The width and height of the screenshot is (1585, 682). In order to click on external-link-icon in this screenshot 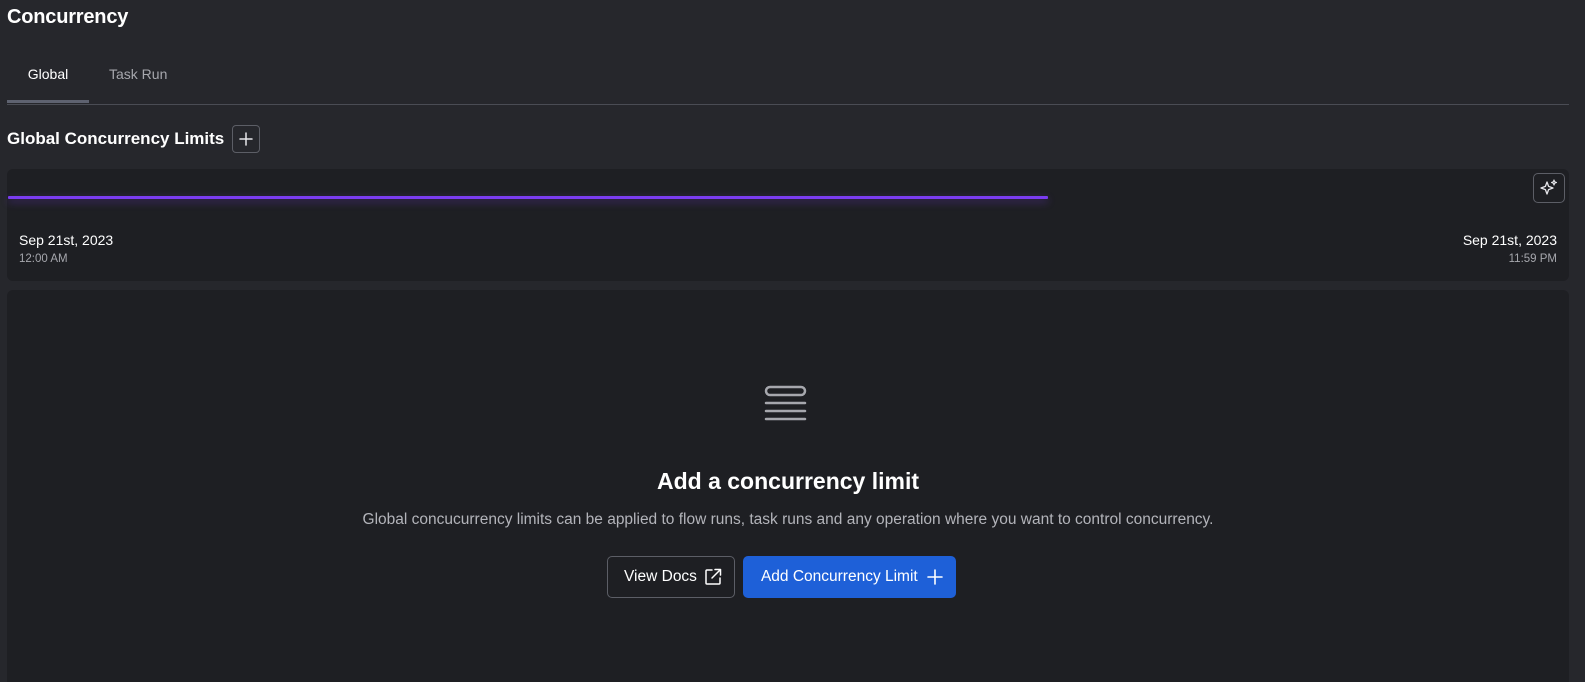, I will do `click(713, 577)`.